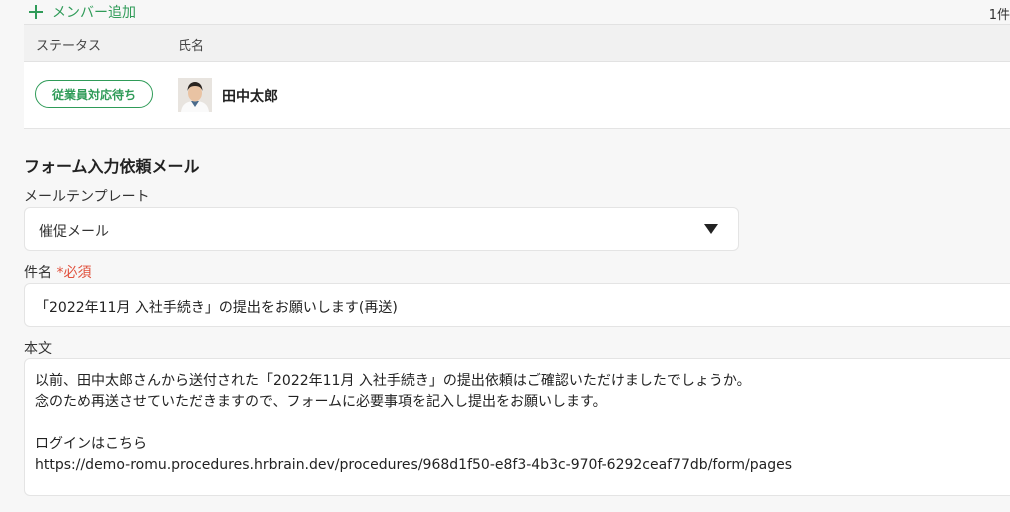 This screenshot has width=1010, height=512. Describe the element at coordinates (711, 229) in the screenshot. I see `caret-down-icon` at that location.